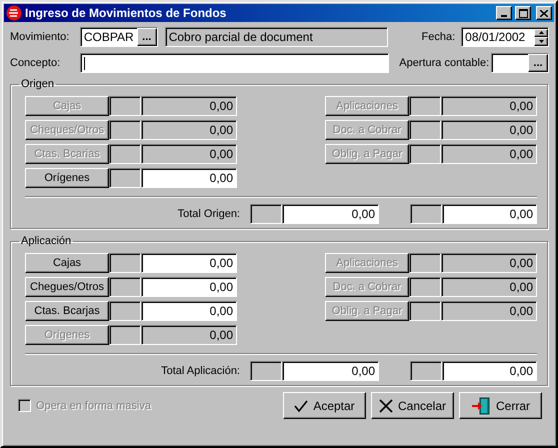  I want to click on cancel-button: Cancelar, so click(412, 405).